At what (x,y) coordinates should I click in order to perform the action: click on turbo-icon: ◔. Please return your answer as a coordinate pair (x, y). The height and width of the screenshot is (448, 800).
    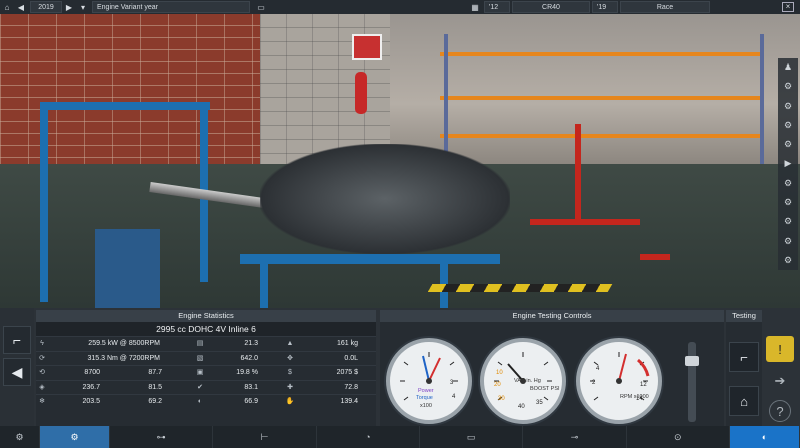
    Looking at the image, I should click on (368, 437).